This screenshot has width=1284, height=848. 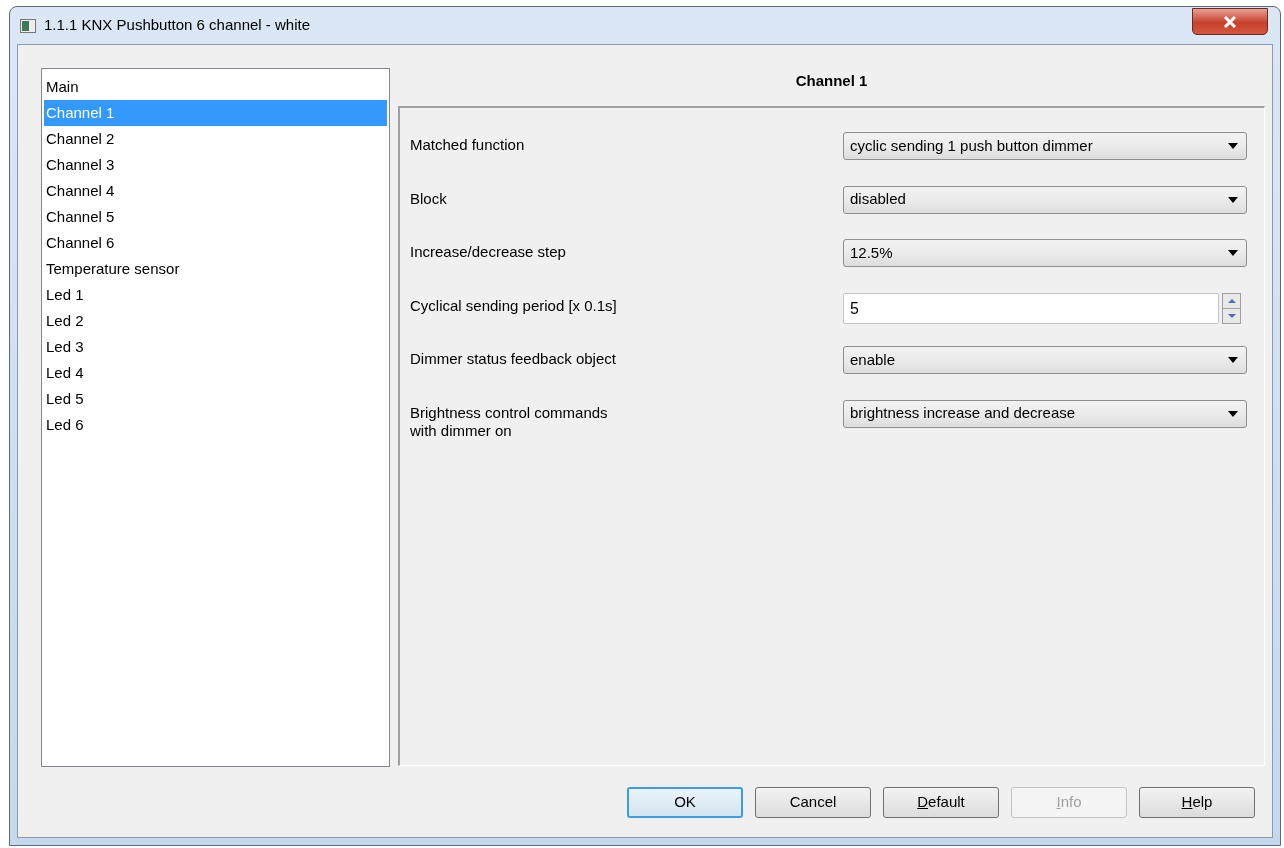 What do you see at coordinates (685, 802) in the screenshot?
I see `dialog-button: OK` at bounding box center [685, 802].